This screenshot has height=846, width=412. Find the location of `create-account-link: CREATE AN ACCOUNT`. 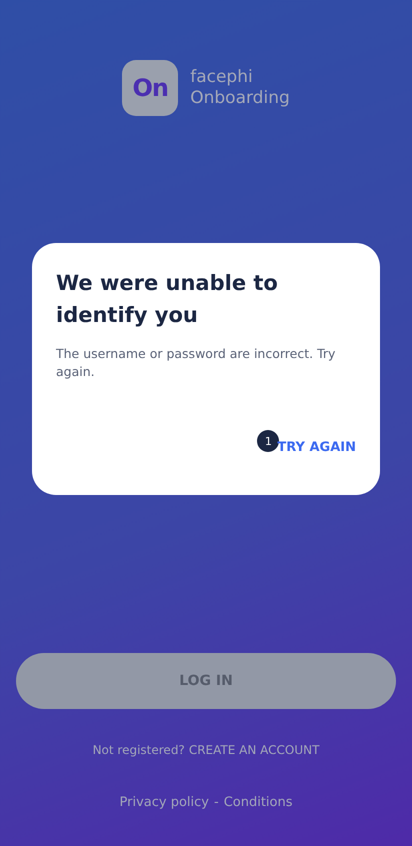

create-account-link: CREATE AN ACCOUNT is located at coordinates (254, 750).